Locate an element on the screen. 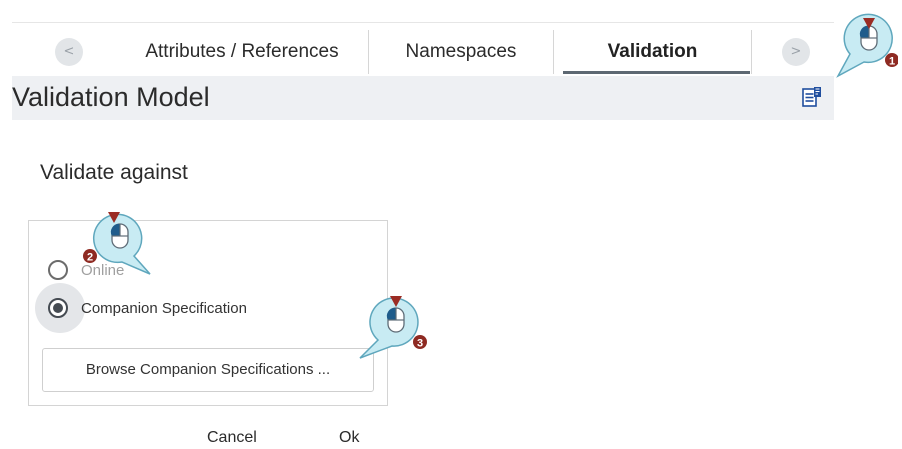 Image resolution: width=902 pixels, height=449 pixels. validate-against-title: Validate against is located at coordinates (114, 172).